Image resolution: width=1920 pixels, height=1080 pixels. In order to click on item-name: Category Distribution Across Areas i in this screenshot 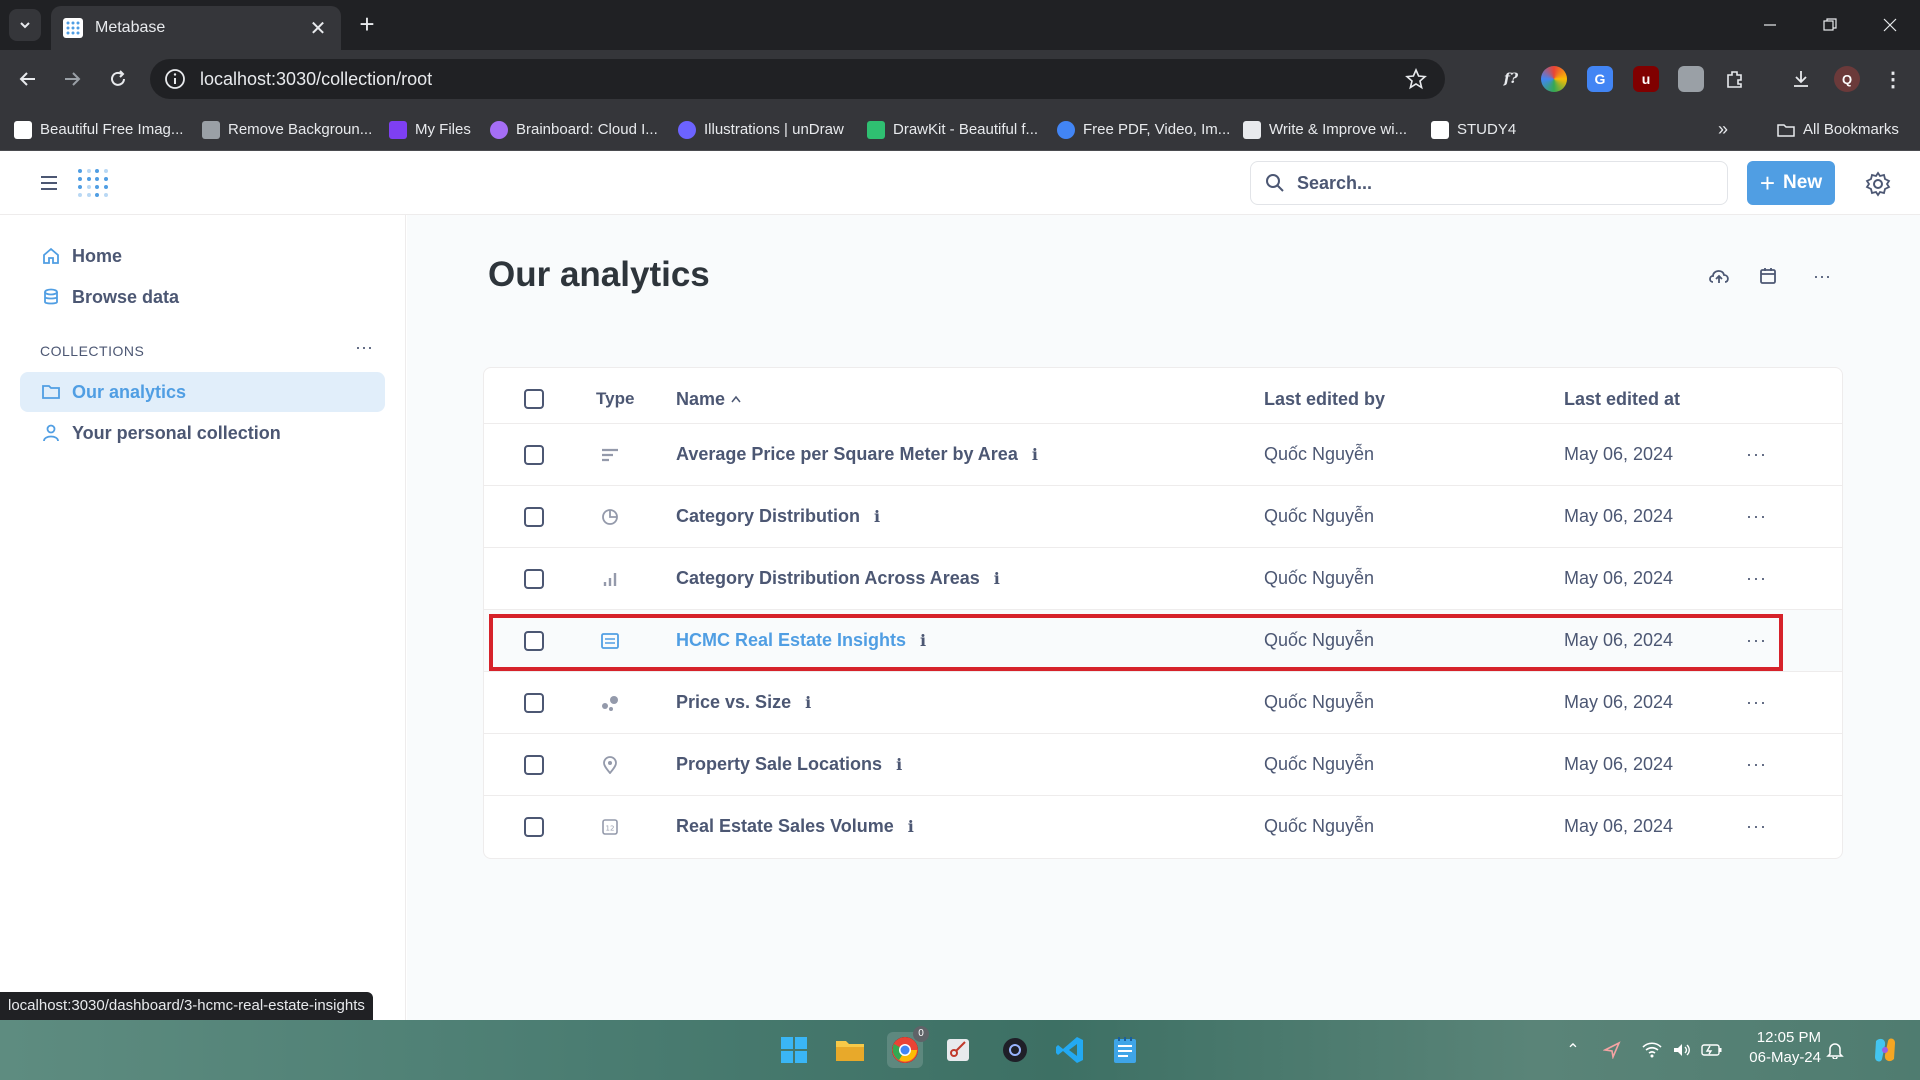, I will do `click(838, 578)`.